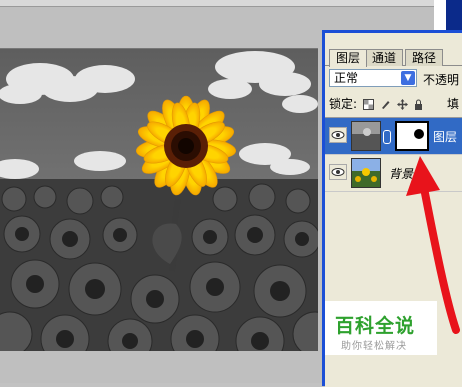 This screenshot has width=462, height=387. What do you see at coordinates (385, 104) in the screenshot?
I see `lock-paint-icon` at bounding box center [385, 104].